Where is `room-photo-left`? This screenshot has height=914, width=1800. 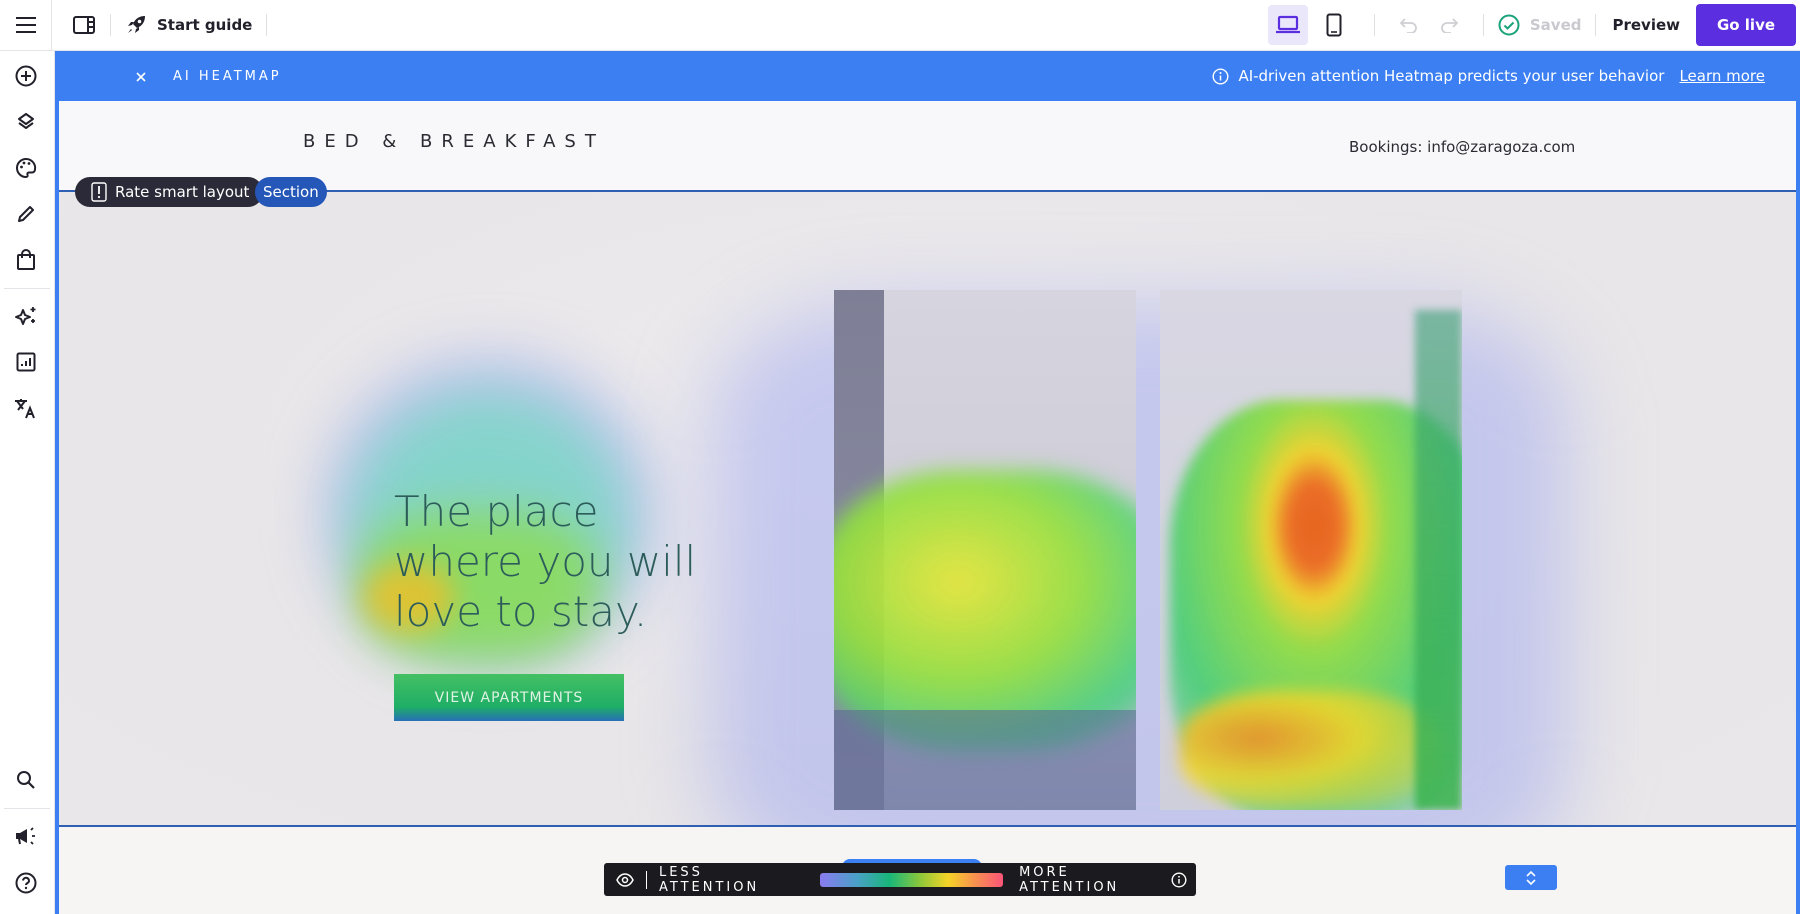
room-photo-left is located at coordinates (985, 550).